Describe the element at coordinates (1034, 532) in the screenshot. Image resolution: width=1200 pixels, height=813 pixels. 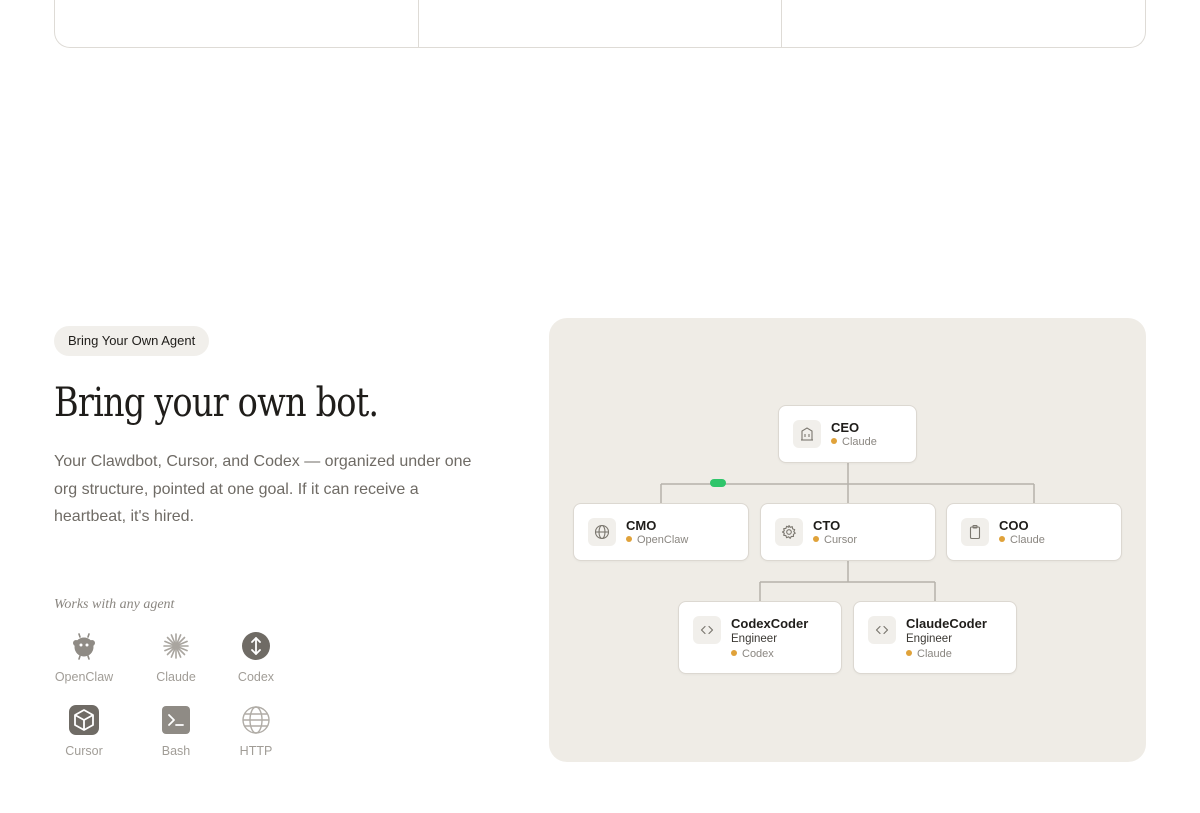
I see `org-node-coo: COO Claude` at that location.